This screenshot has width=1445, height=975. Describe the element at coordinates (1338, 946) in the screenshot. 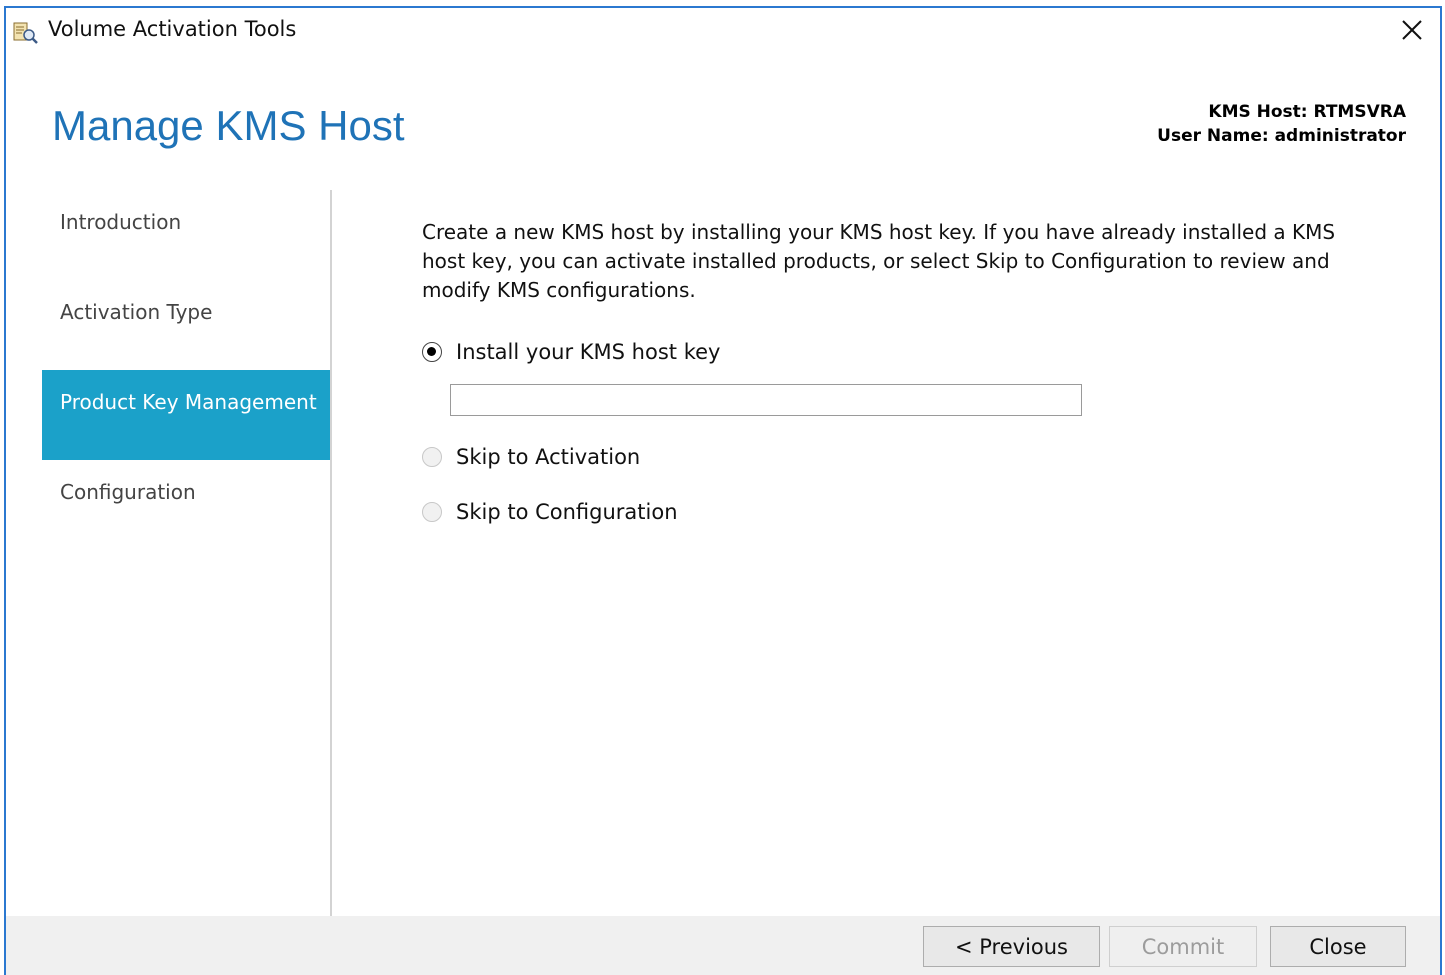

I see `close-button: Close` at that location.